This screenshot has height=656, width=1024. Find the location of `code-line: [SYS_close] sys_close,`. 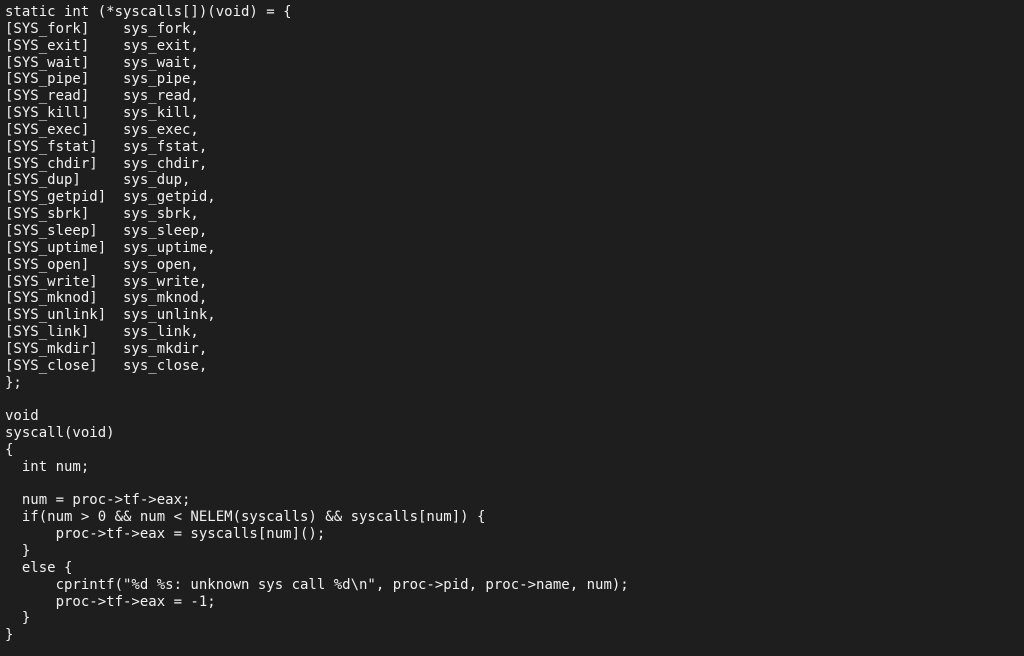

code-line: [SYS_close] sys_close, is located at coordinates (106, 365).